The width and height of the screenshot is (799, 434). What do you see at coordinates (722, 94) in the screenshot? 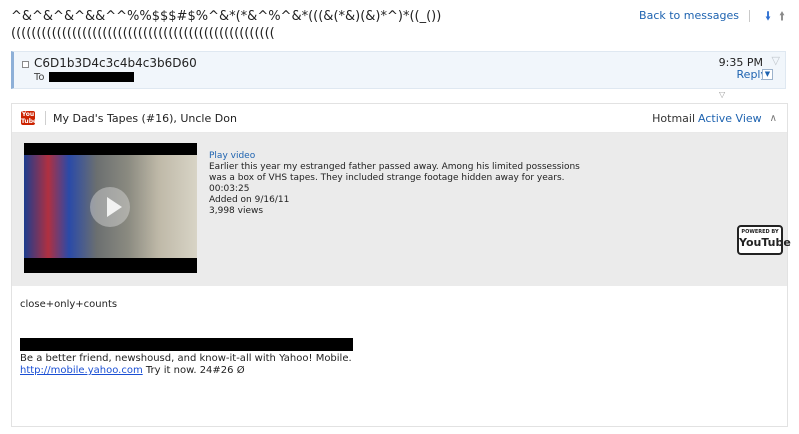
I see `expand-icon: ▽` at bounding box center [722, 94].